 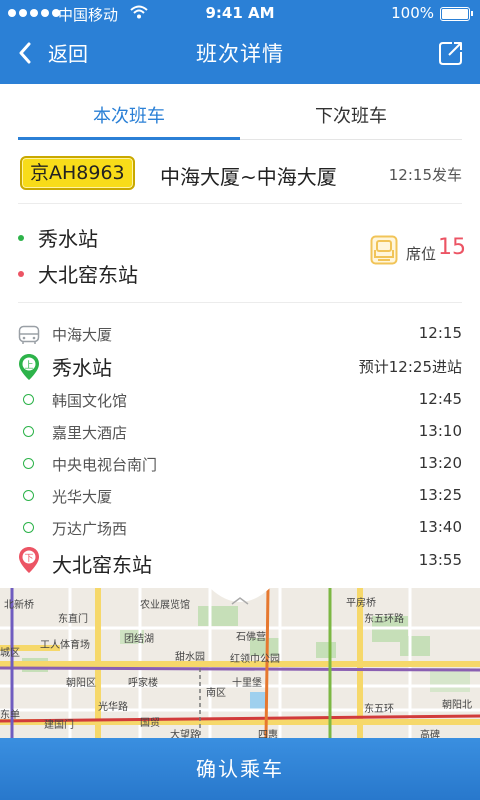 I want to click on license-plate: 京AH8963, so click(x=77, y=173).